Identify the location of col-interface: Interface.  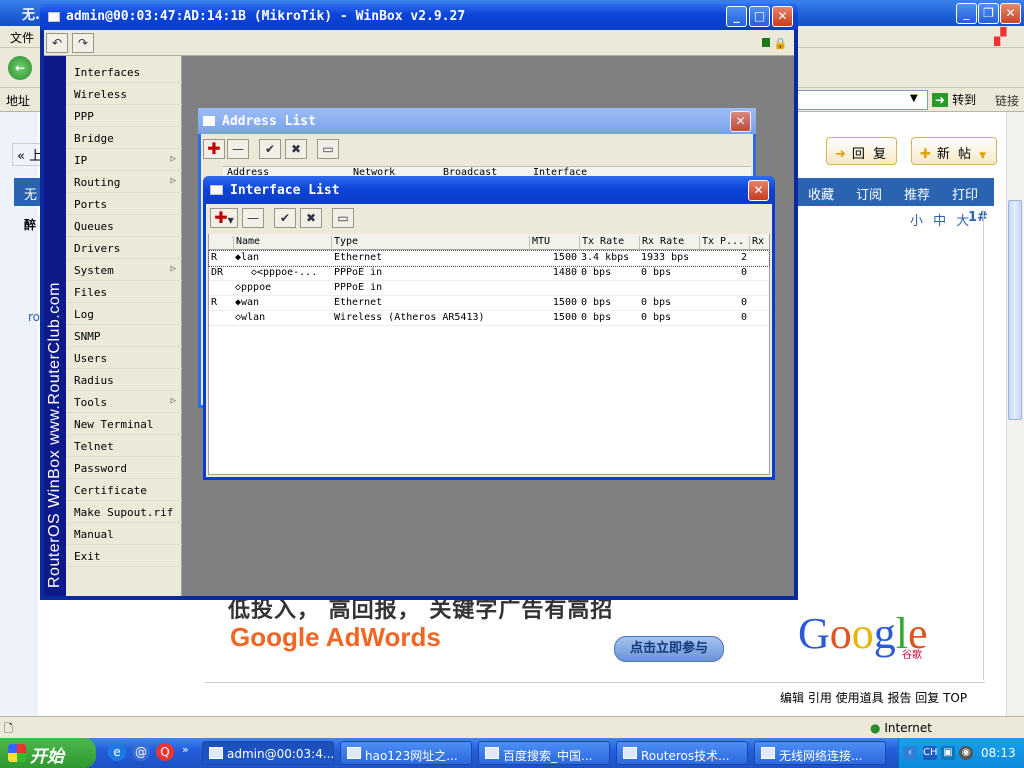
(560, 171).